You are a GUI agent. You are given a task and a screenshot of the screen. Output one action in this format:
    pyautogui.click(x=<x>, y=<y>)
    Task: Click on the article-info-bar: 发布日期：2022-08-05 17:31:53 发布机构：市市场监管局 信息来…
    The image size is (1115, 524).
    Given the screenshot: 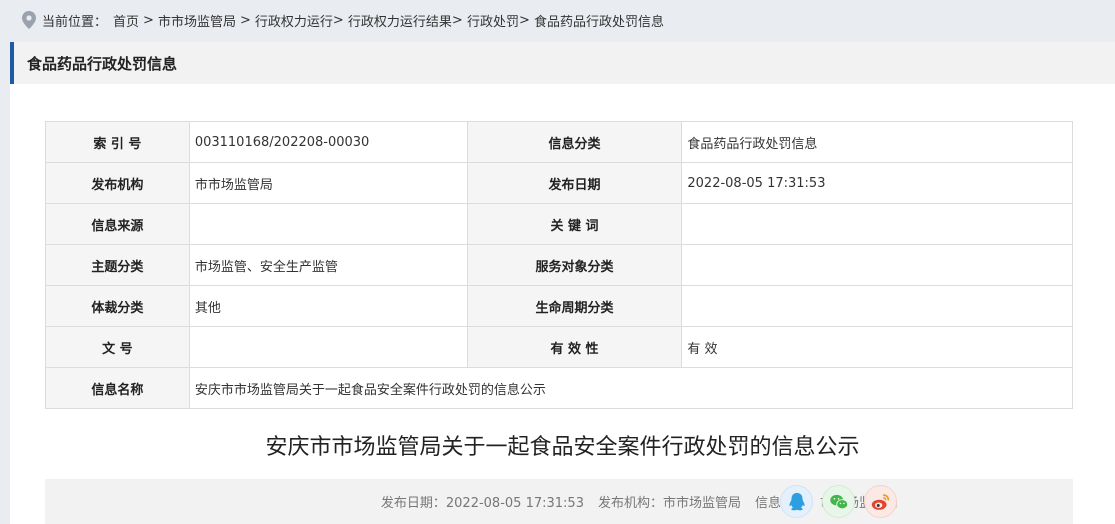 What is the action you would take?
    pyautogui.click(x=559, y=501)
    